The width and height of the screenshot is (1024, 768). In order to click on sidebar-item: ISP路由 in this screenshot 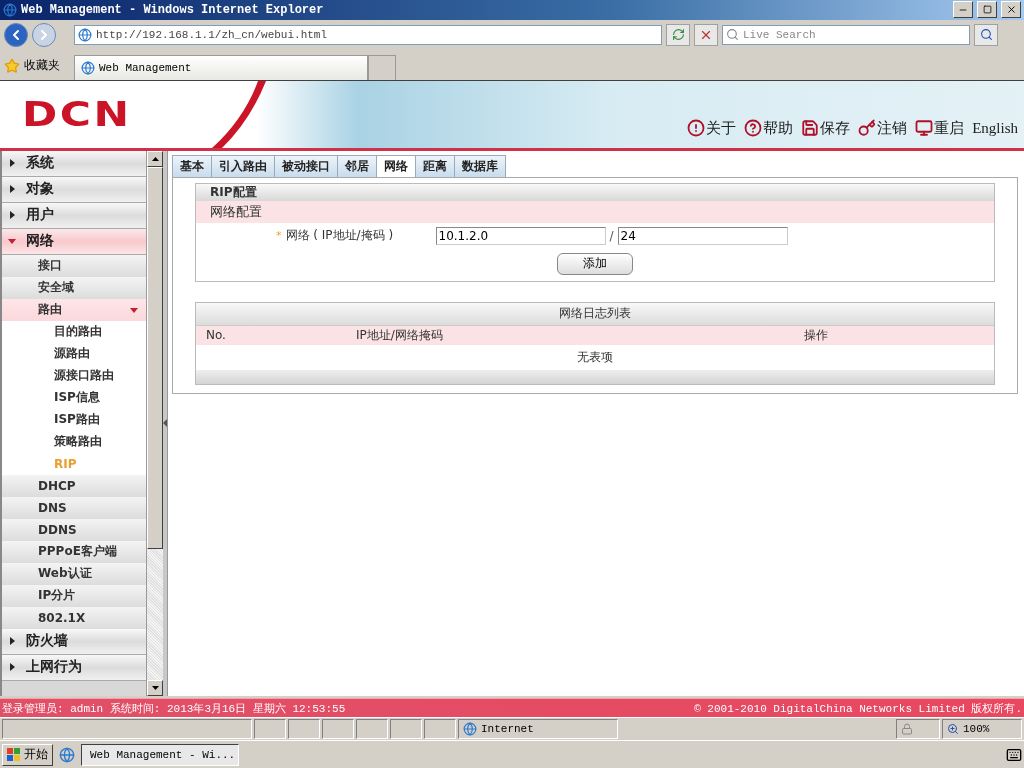, I will do `click(74, 419)`.